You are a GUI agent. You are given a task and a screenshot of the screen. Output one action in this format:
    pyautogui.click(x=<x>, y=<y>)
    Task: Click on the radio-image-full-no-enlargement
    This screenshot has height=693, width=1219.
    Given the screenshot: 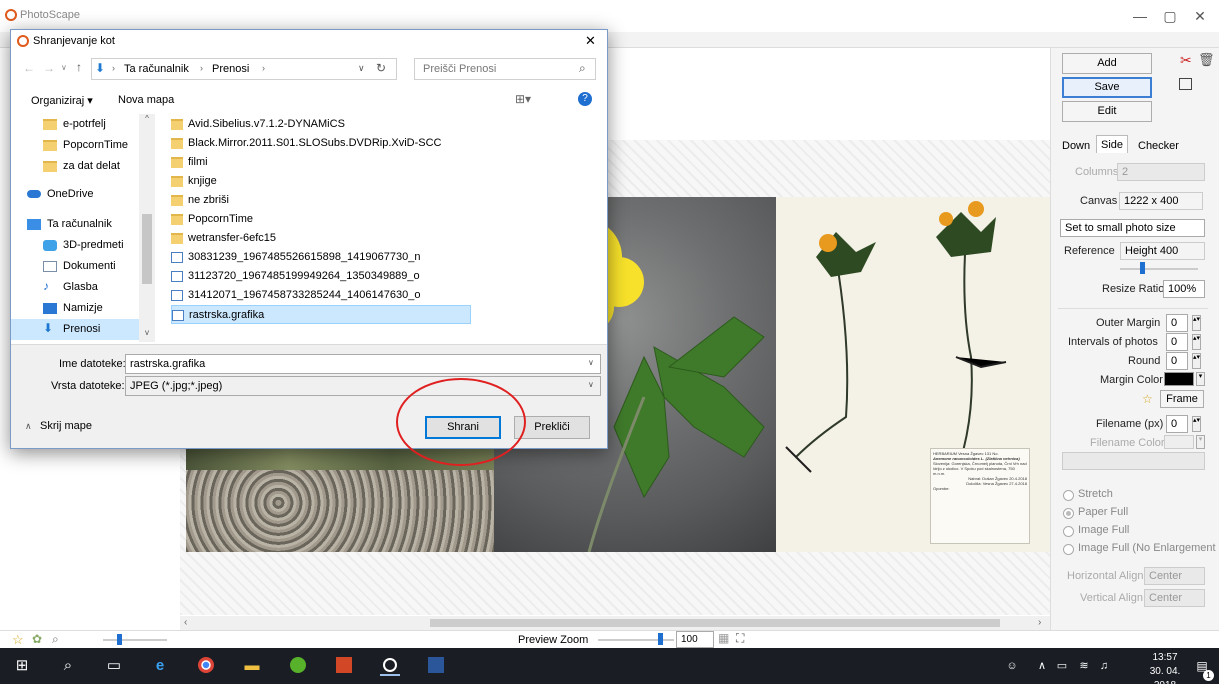 What is the action you would take?
    pyautogui.click(x=1068, y=549)
    